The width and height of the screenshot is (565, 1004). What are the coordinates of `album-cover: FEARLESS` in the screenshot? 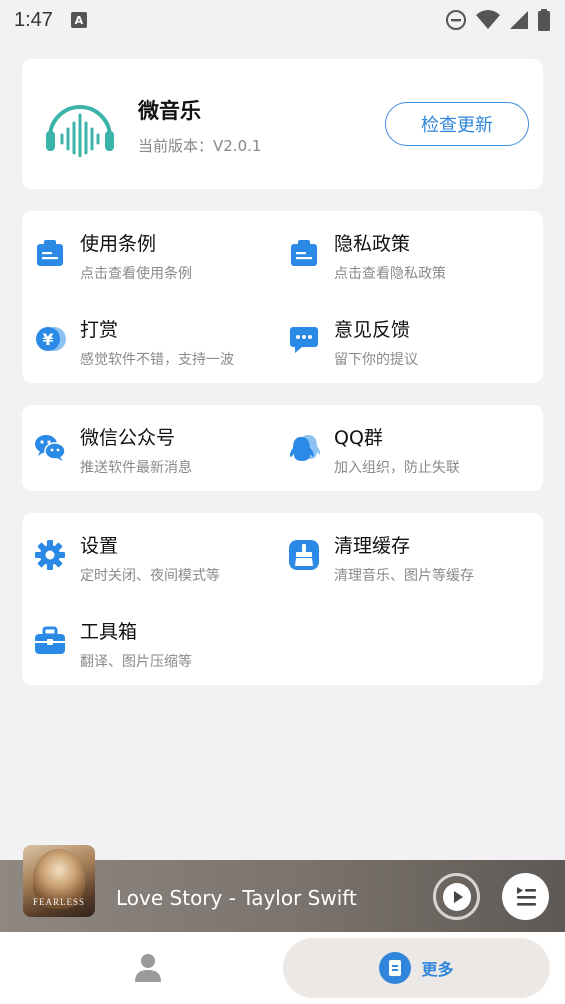 It's located at (59, 881).